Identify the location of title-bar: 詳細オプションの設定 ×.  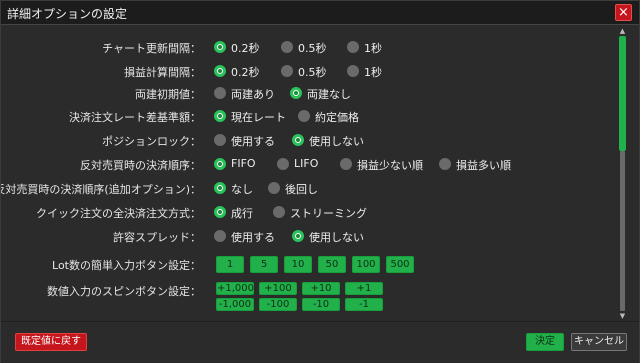
(320, 13).